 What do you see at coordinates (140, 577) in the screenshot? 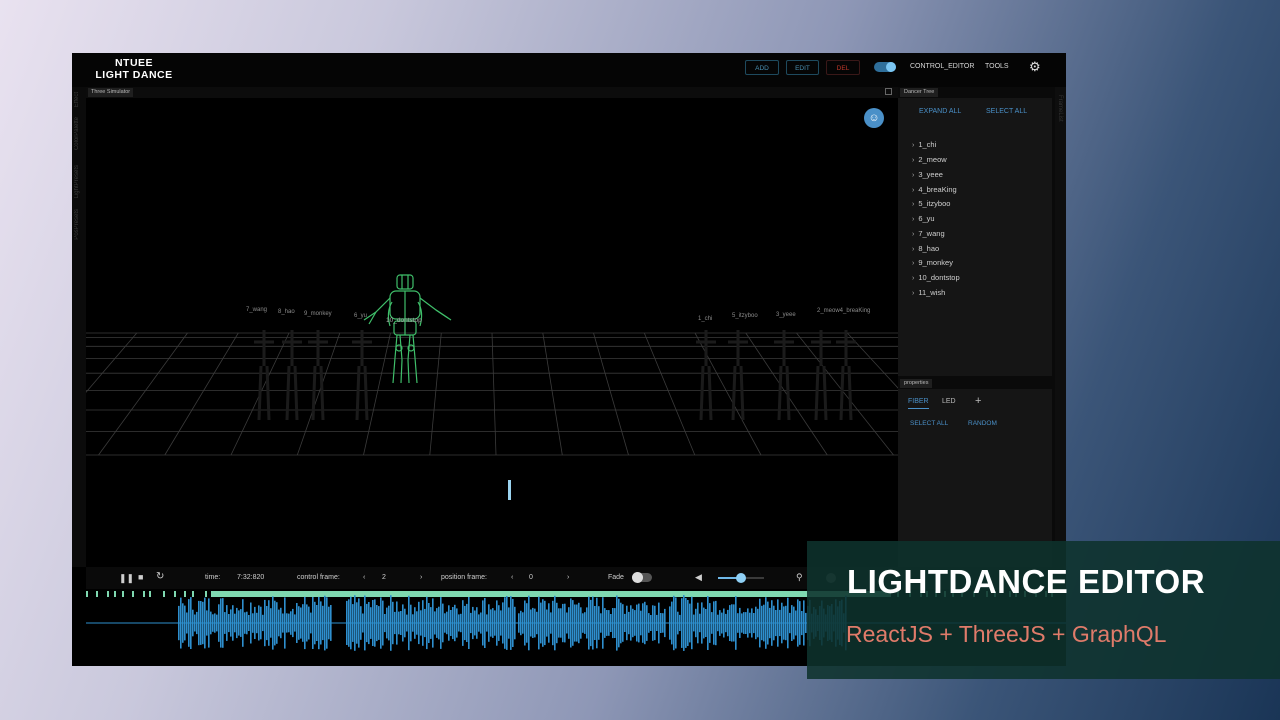
I see `stop-icon: ■` at bounding box center [140, 577].